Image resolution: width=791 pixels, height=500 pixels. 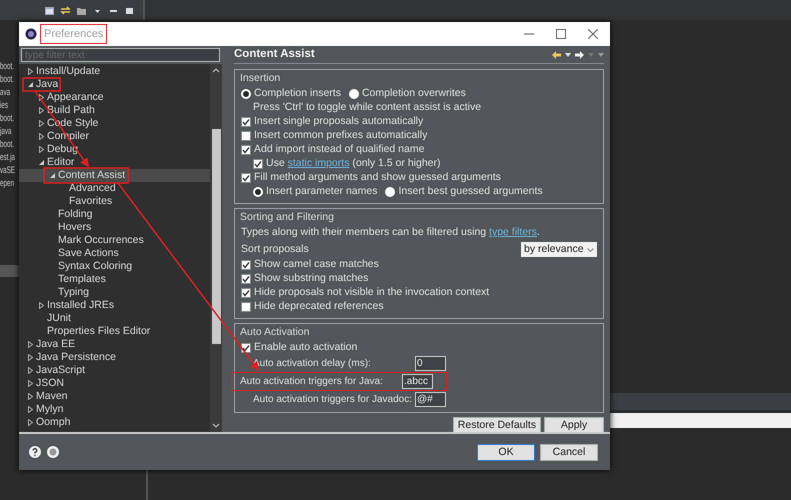 I want to click on record-icon, so click(x=53, y=452).